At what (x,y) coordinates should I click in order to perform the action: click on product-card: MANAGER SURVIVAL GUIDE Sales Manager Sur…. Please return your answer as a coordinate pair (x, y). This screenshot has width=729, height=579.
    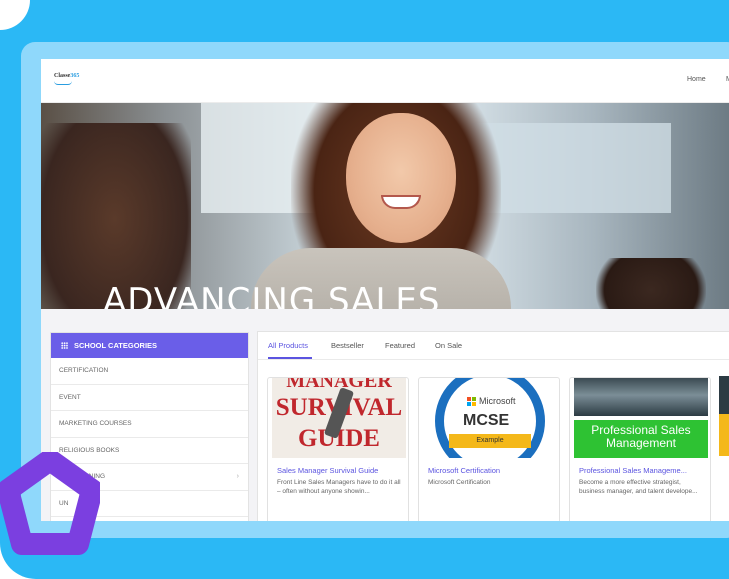
    Looking at the image, I should click on (338, 449).